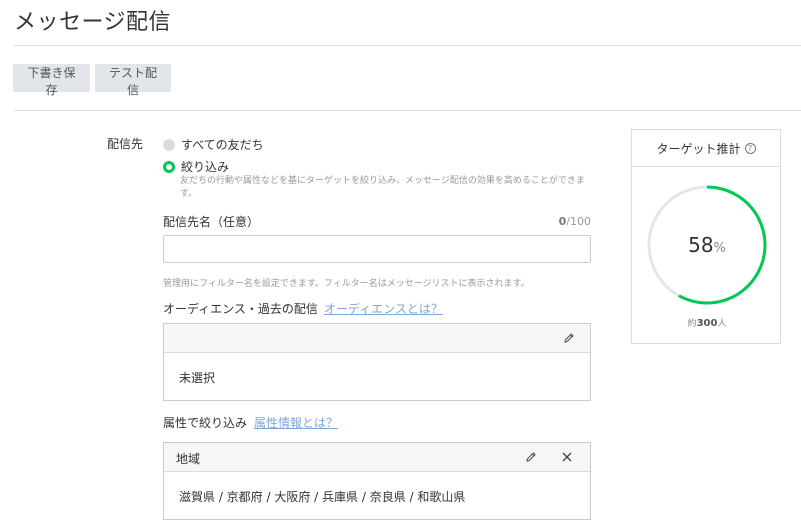 The width and height of the screenshot is (801, 525). Describe the element at coordinates (377, 362) in the screenshot. I see `audience-box: 未選択` at that location.